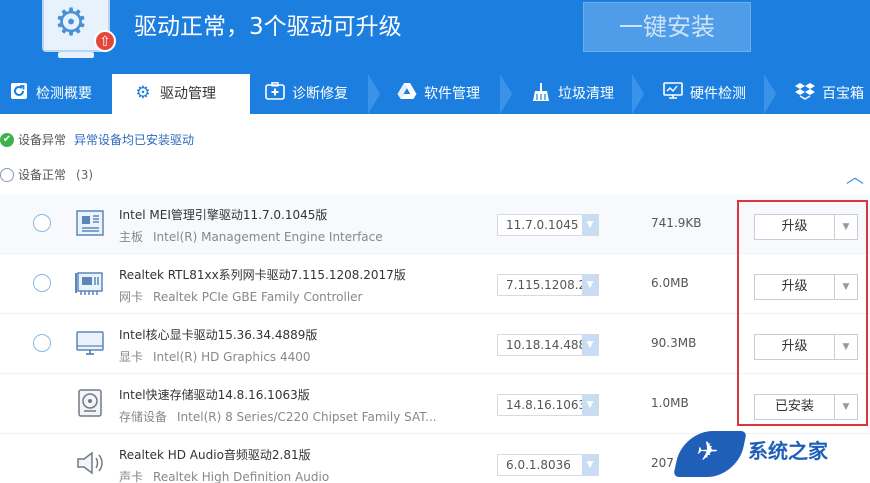  I want to click on tab-label: 百宝箱, so click(843, 94).